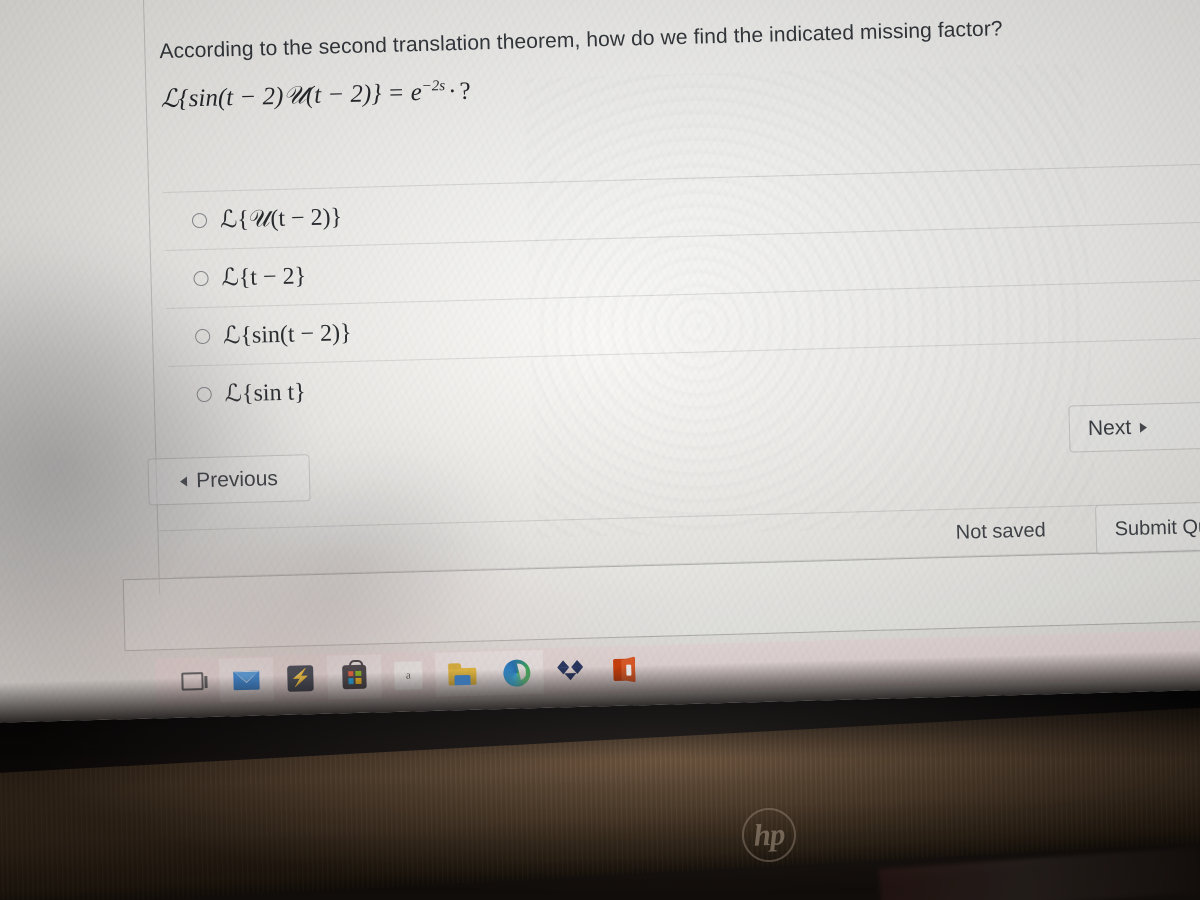  I want to click on chevron-right-icon, so click(1143, 427).